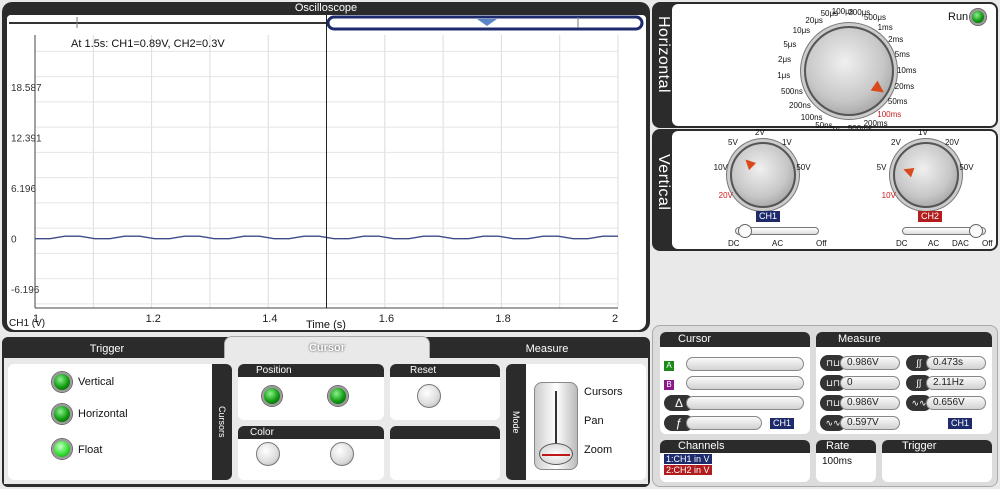  What do you see at coordinates (502, 319) in the screenshot?
I see `x-tick-label: 1.8` at bounding box center [502, 319].